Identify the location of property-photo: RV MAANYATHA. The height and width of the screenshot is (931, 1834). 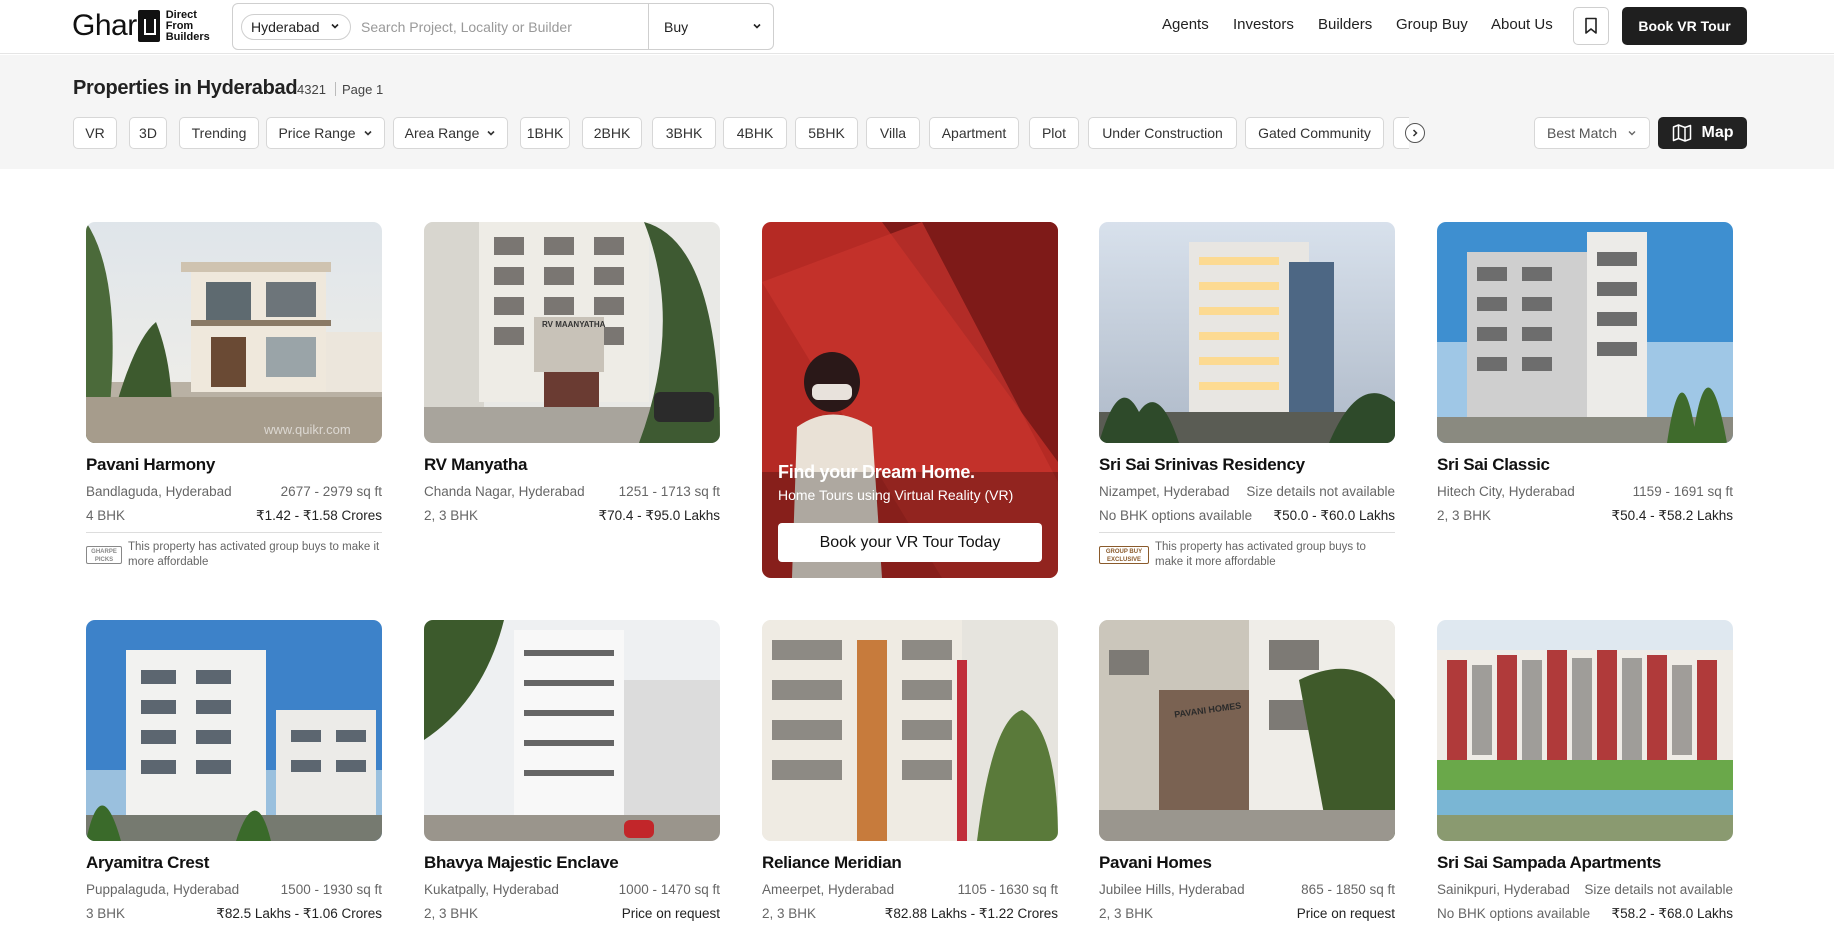
(572, 332).